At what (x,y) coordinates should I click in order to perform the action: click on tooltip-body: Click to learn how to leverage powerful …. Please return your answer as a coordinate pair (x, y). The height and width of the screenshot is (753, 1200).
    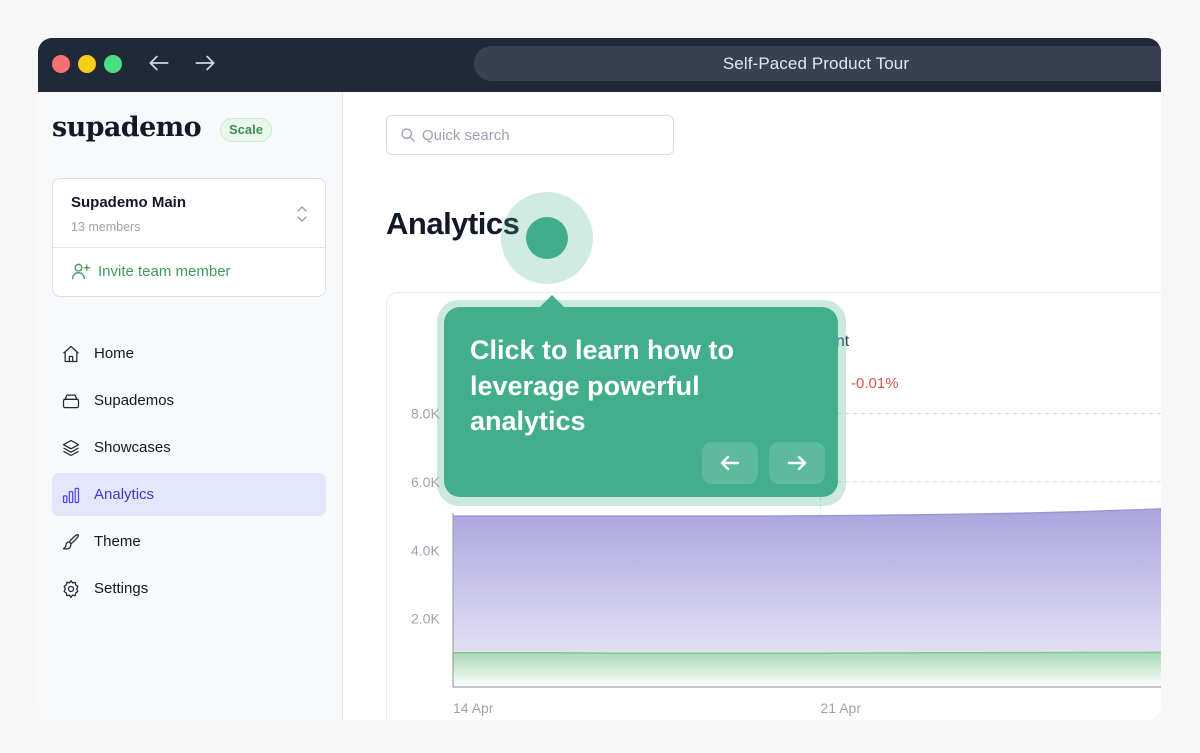
    Looking at the image, I should click on (641, 396).